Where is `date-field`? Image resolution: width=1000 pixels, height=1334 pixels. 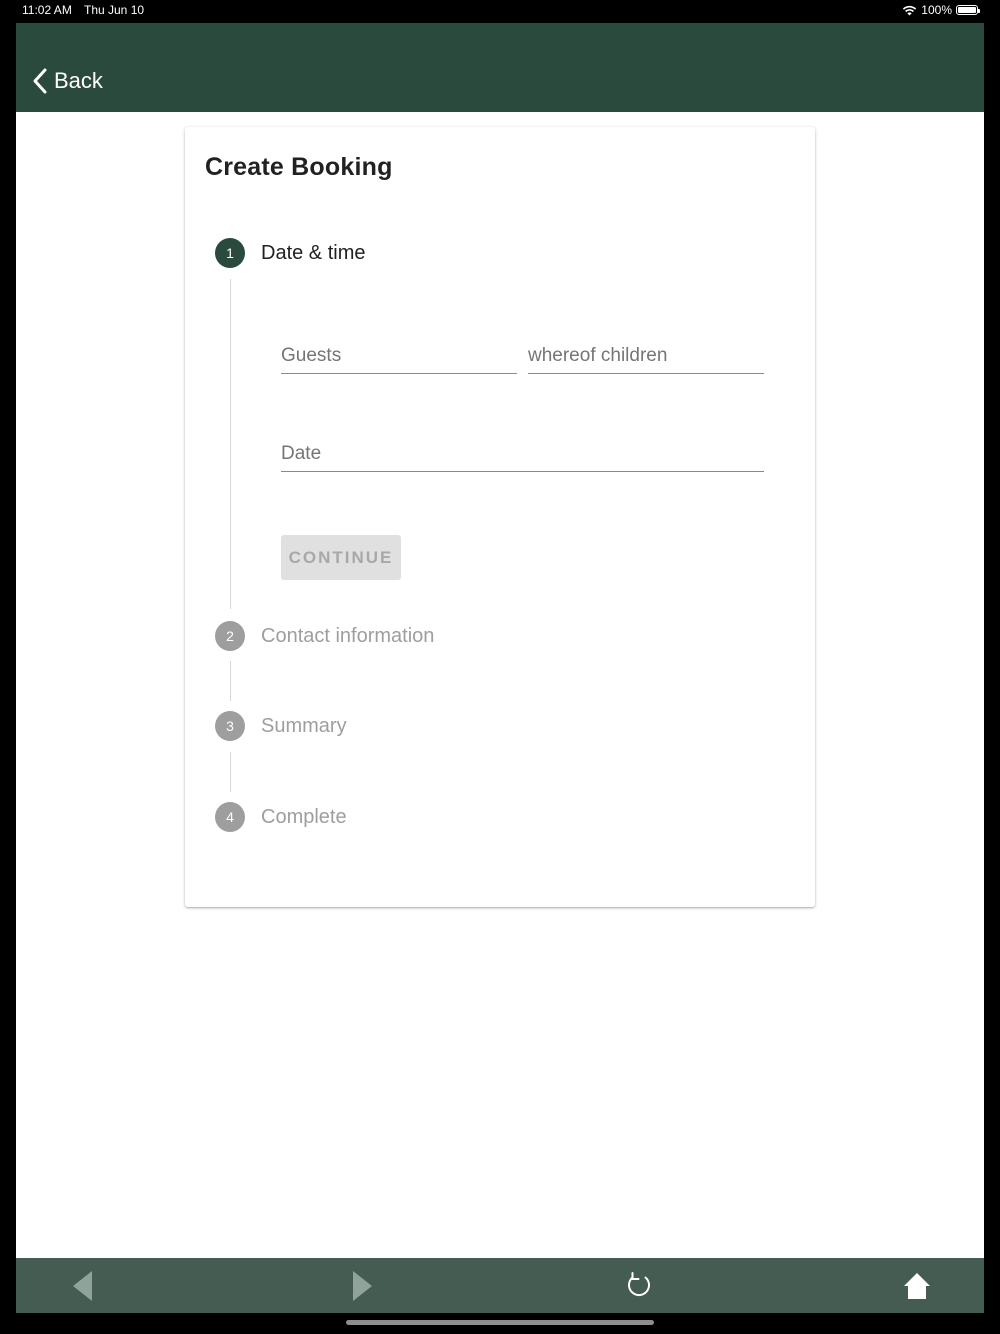 date-field is located at coordinates (522, 457).